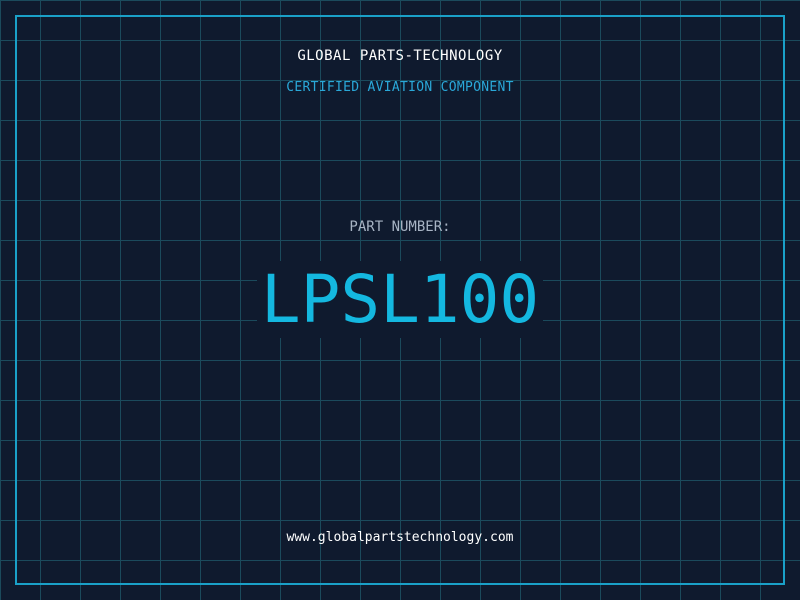  I want to click on certification-subtitle: CERTIFIED AVIATION COMPONENT, so click(400, 87).